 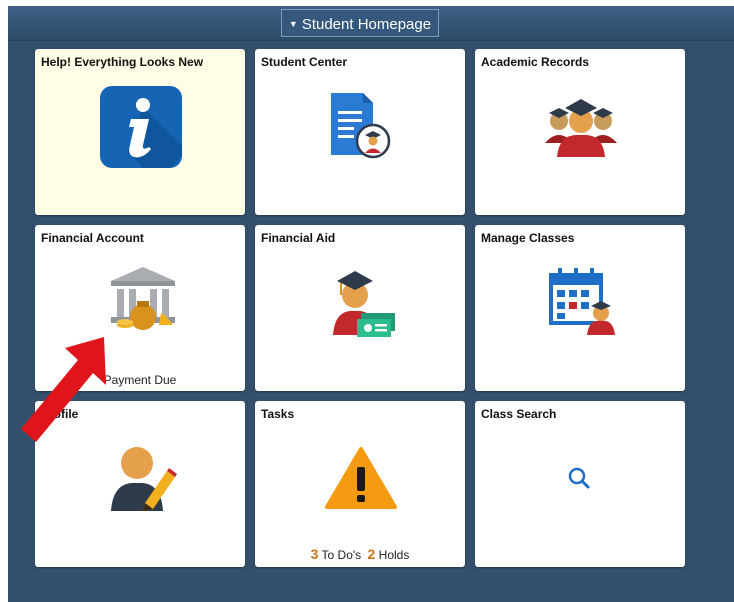 I want to click on graduates-icon, so click(x=581, y=128).